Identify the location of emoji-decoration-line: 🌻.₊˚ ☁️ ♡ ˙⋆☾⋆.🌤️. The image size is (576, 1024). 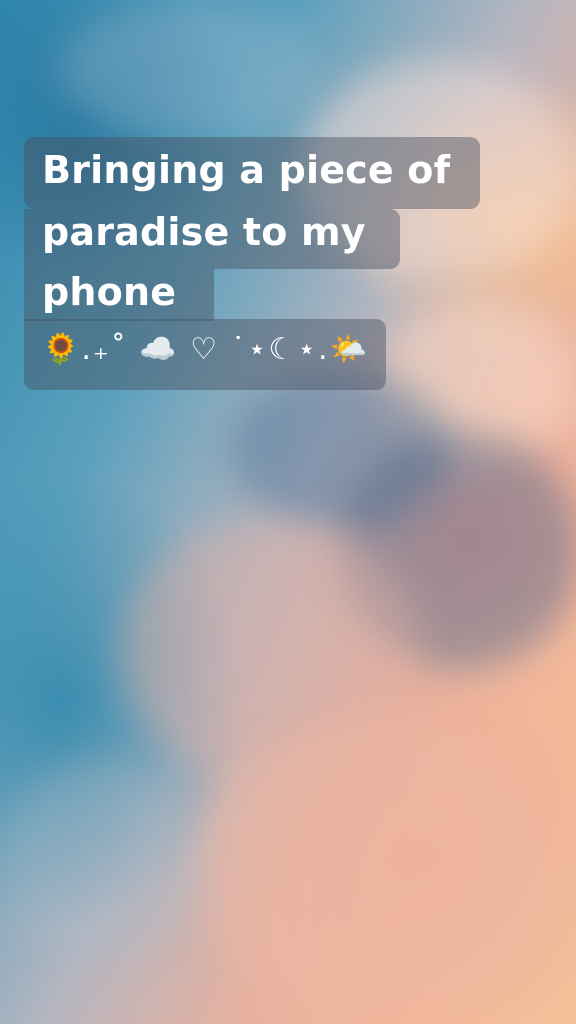
(205, 349).